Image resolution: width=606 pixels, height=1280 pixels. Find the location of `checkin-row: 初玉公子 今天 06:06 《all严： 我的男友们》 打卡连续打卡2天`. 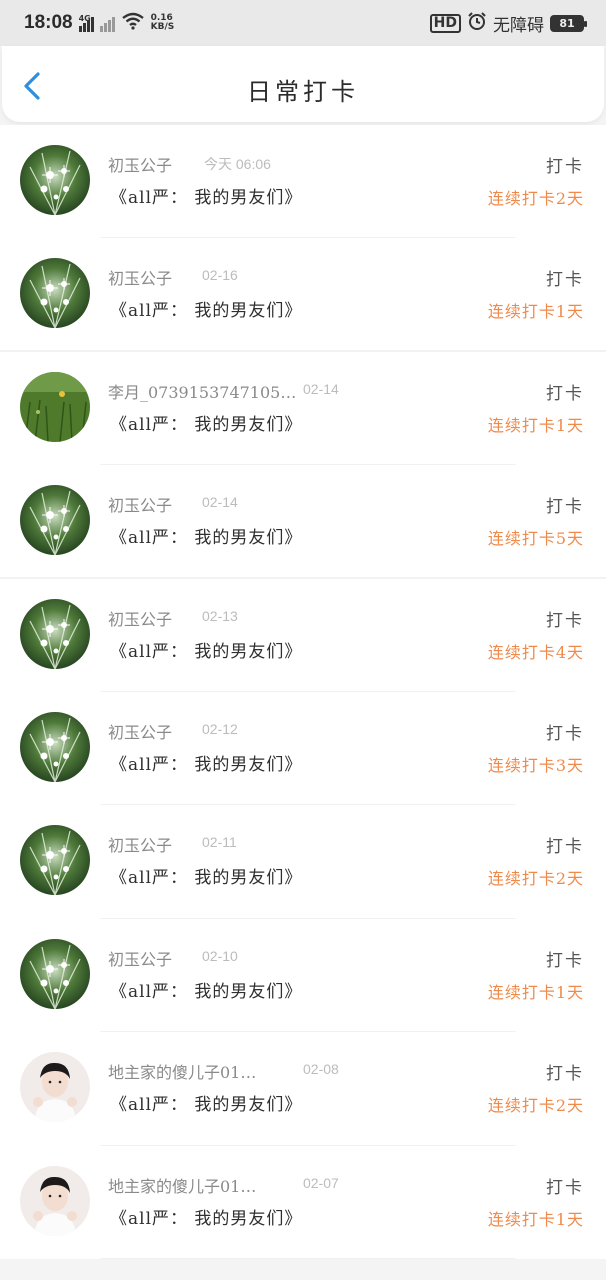

checkin-row: 初玉公子 今天 06:06 《all严： 我的男友们》 打卡连续打卡2天 is located at coordinates (303, 182).